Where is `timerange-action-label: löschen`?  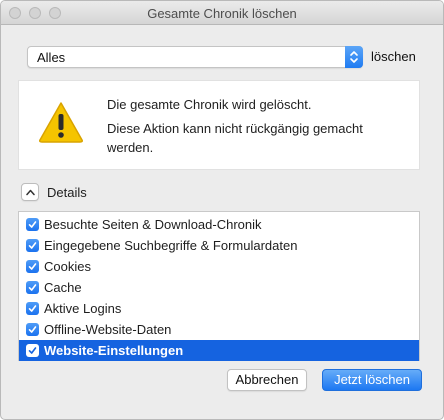
timerange-action-label: löschen is located at coordinates (393, 56).